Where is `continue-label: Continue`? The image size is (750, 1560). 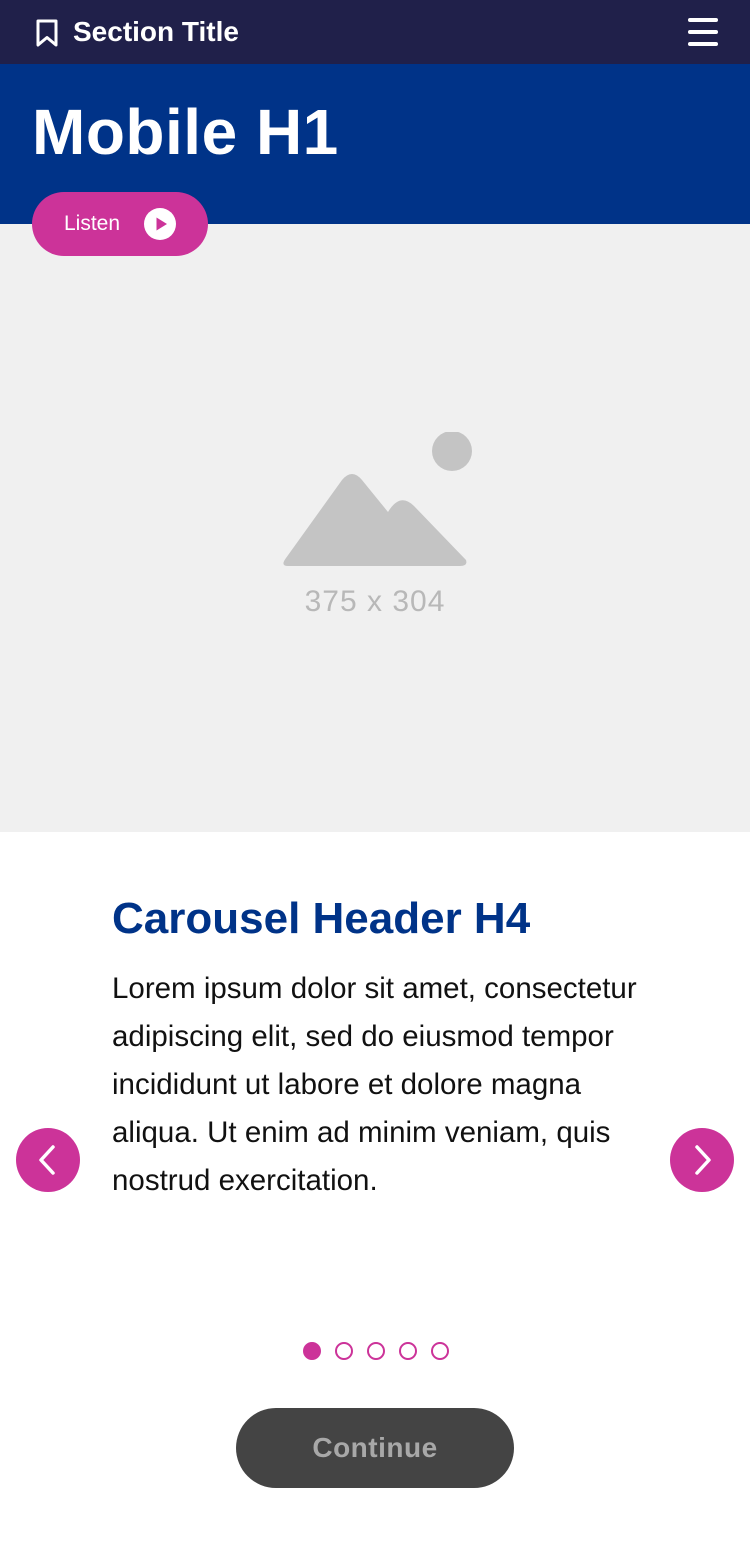
continue-label: Continue is located at coordinates (375, 1447).